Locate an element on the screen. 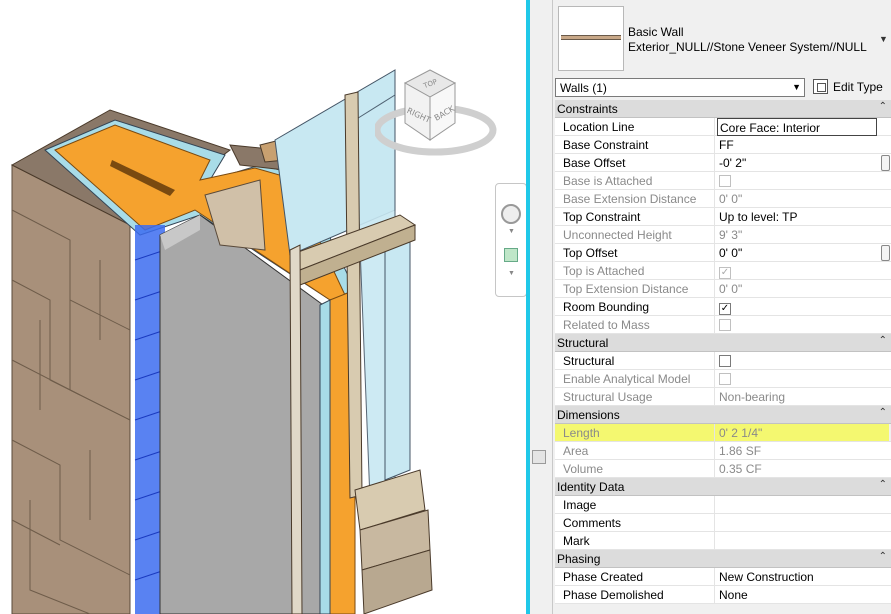 The image size is (891, 614). property-label: Length is located at coordinates (635, 433).